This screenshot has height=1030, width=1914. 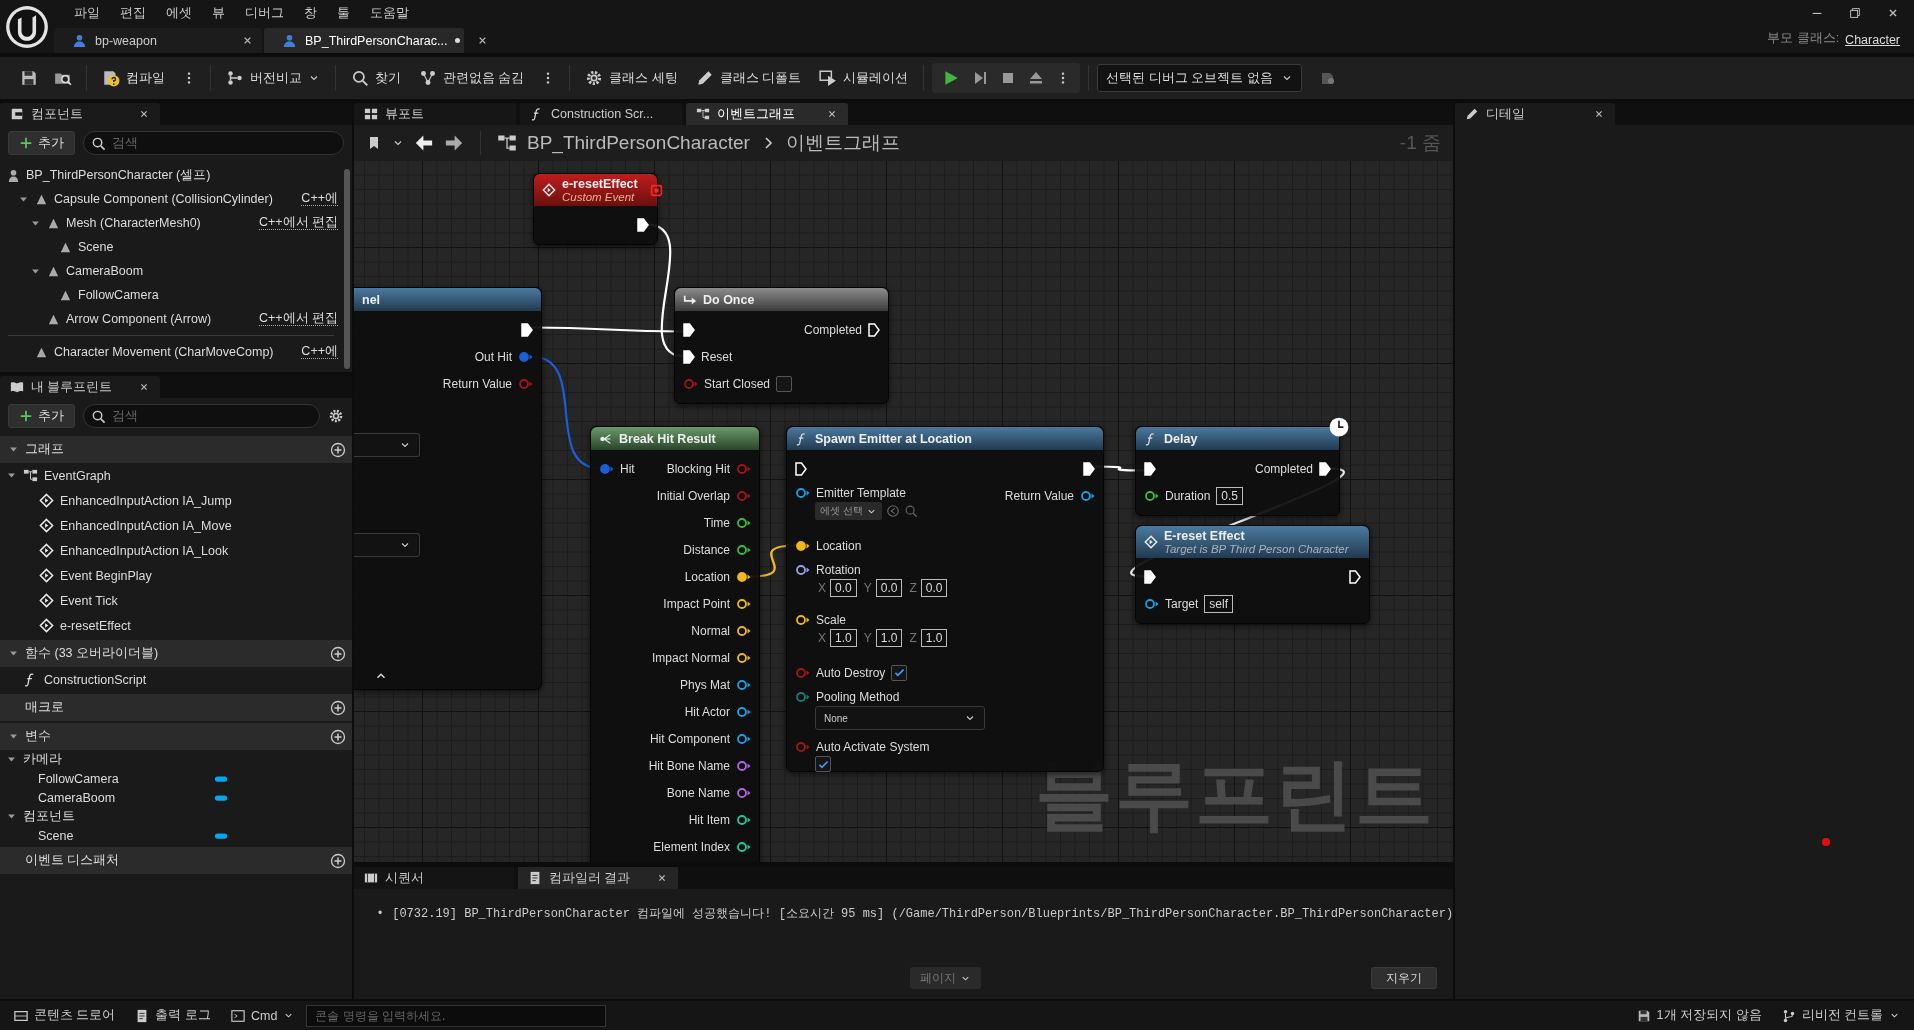 What do you see at coordinates (77, 475) in the screenshot?
I see `list-item: EventGraph` at bounding box center [77, 475].